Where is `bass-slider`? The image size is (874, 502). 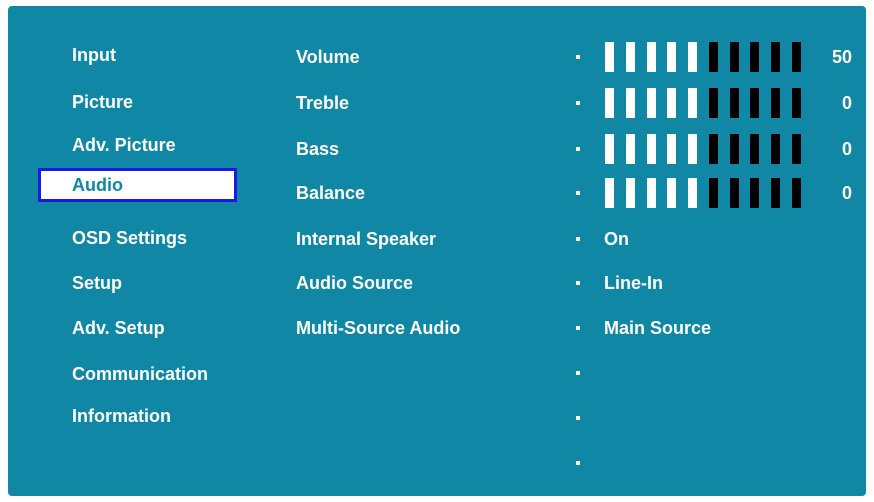 bass-slider is located at coordinates (703, 149).